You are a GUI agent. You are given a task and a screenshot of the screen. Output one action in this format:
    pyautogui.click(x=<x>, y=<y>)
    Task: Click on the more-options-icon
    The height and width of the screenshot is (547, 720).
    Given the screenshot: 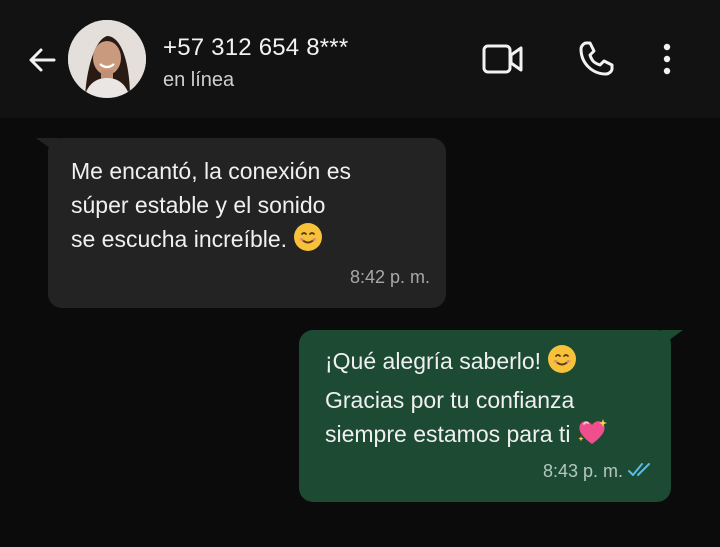 What is the action you would take?
    pyautogui.click(x=667, y=59)
    